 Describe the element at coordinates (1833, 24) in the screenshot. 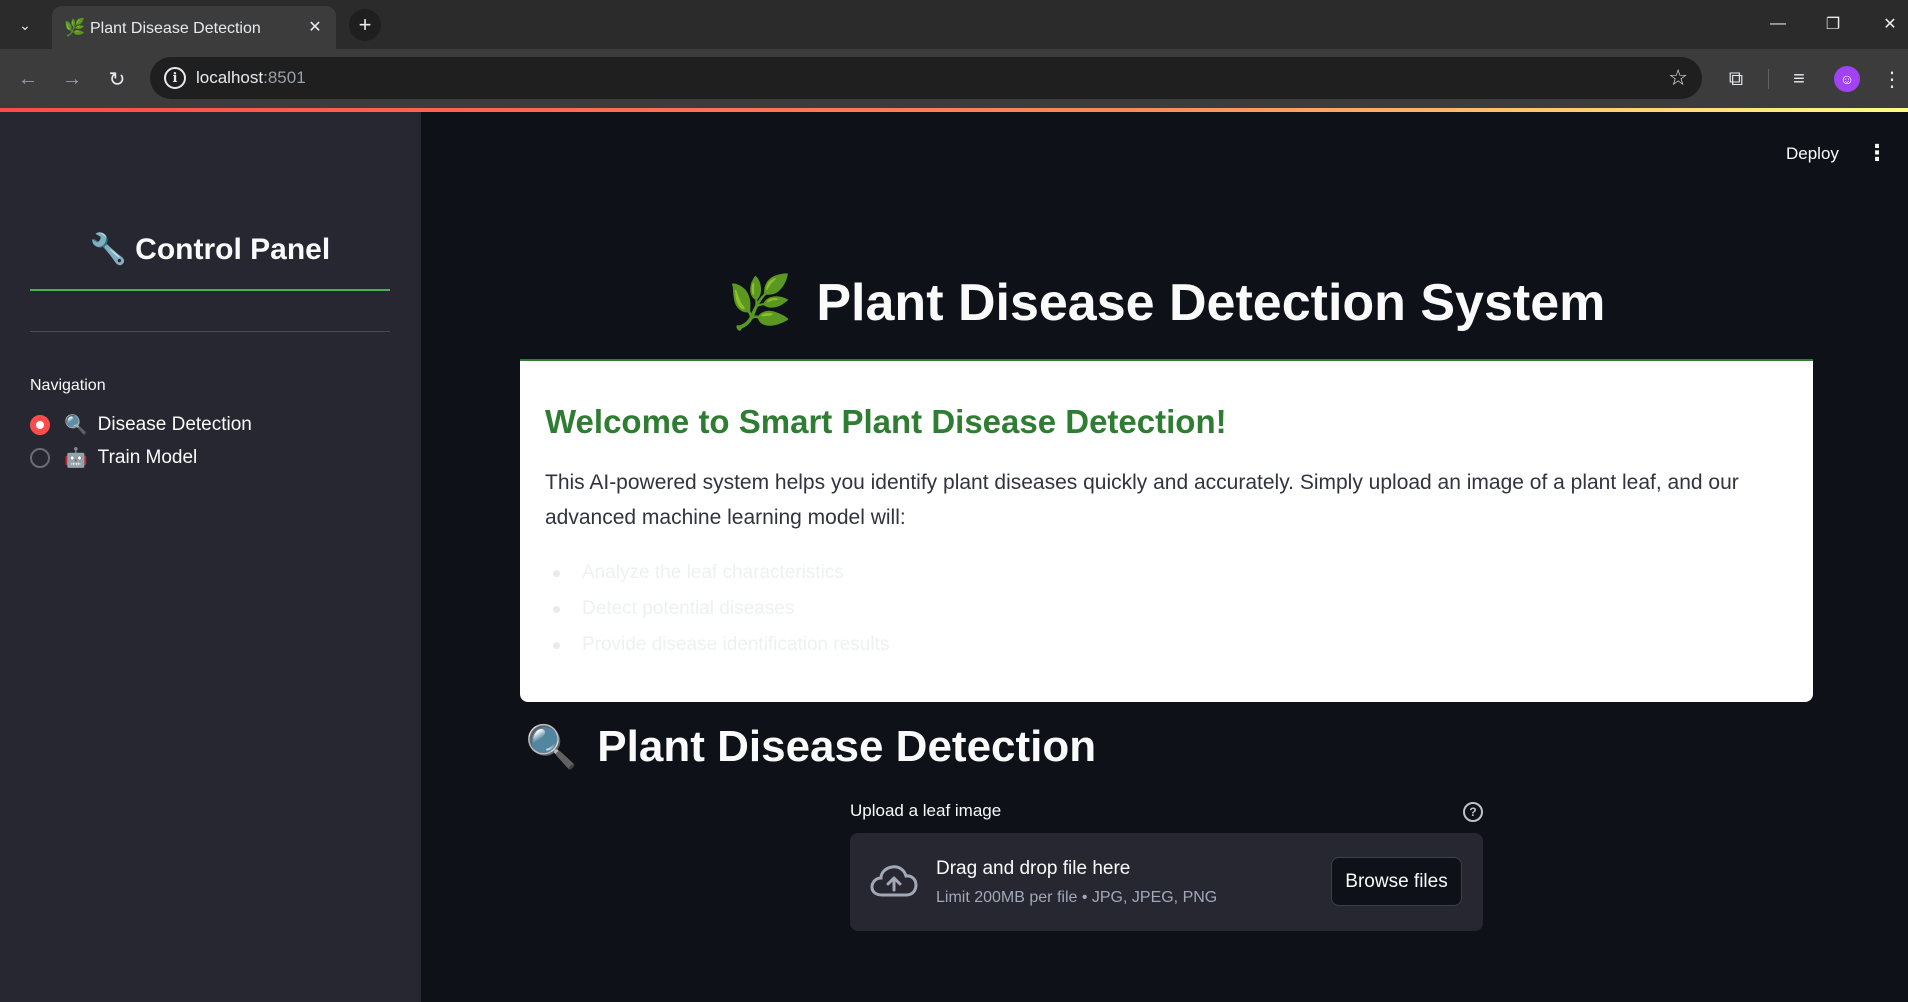

I see `restore-icon: ❐` at that location.